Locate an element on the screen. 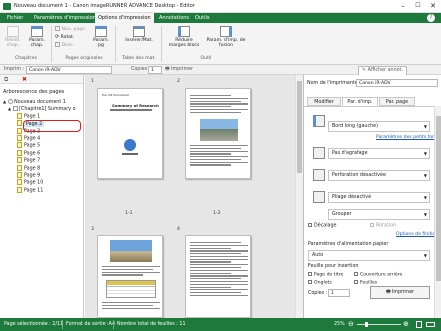  tree-node-page-4: Page 4 is located at coordinates (41, 138).